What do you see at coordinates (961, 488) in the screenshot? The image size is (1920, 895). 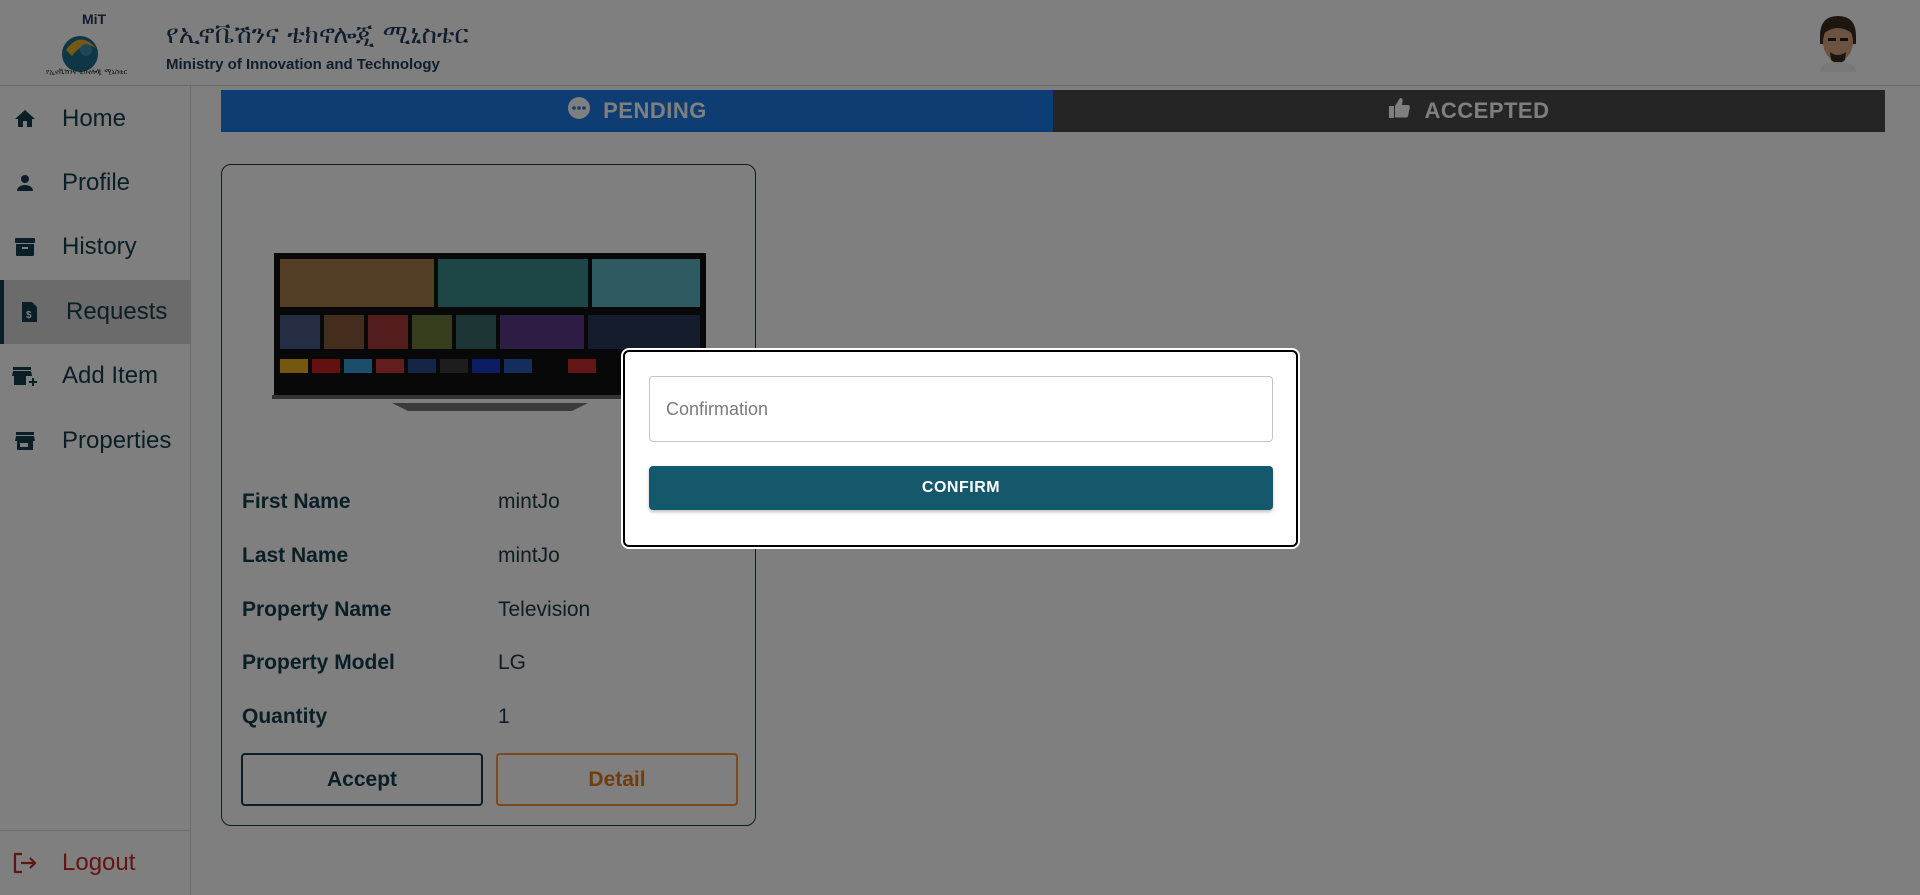 I see `confirm-button: CONFIRM` at bounding box center [961, 488].